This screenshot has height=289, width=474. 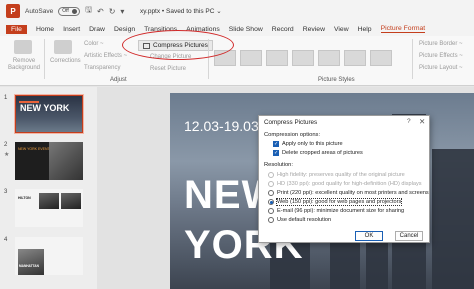 I want to click on tab-picture-format: Picture Format, so click(x=403, y=29).